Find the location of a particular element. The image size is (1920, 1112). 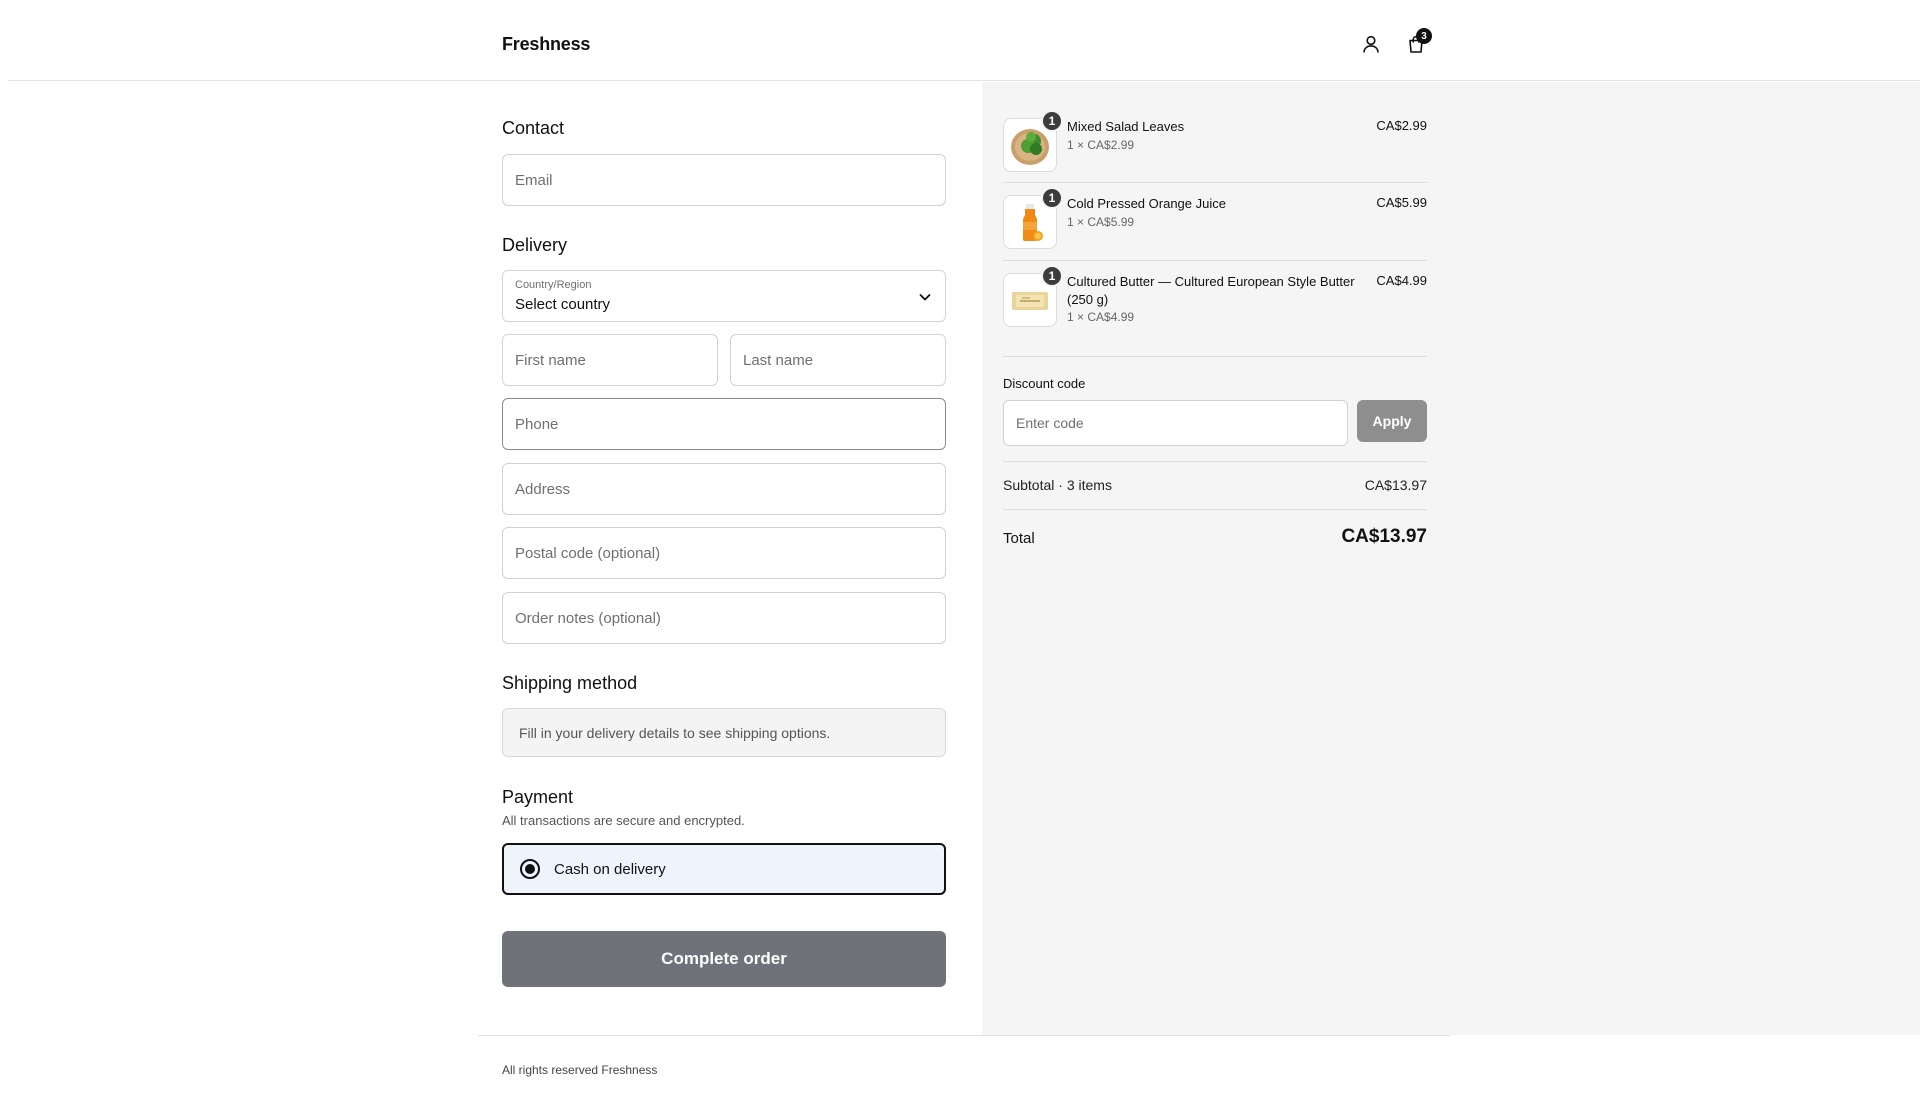

country-select: Country/Region Select country is located at coordinates (724, 296).